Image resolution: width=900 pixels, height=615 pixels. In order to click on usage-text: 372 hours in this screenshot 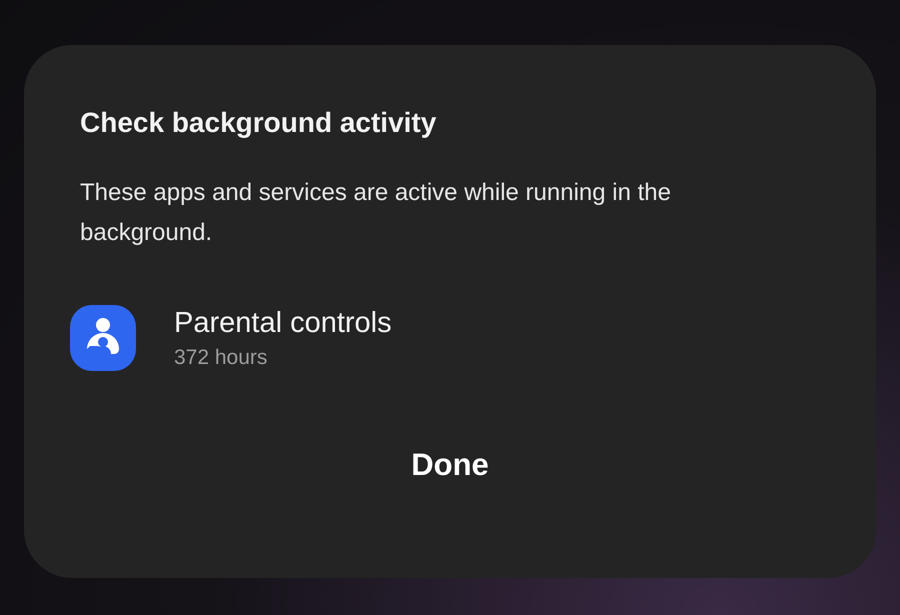, I will do `click(221, 358)`.